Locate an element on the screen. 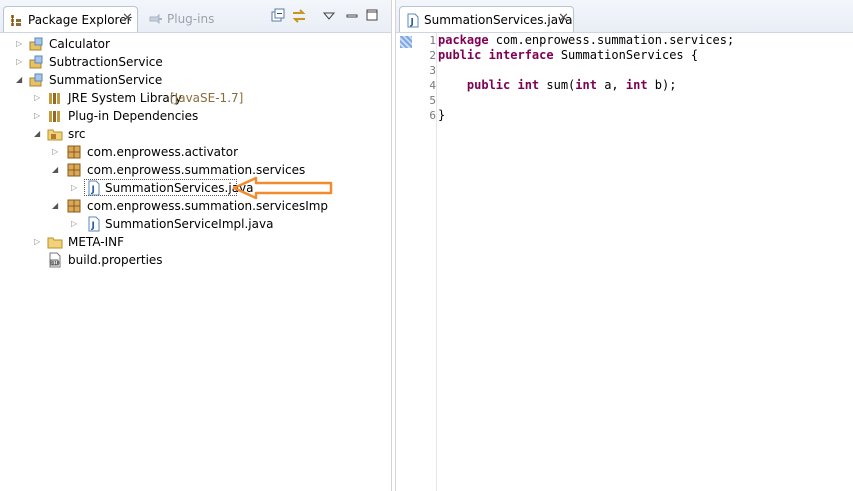 This screenshot has width=853, height=491. maximize-icon is located at coordinates (373, 16).